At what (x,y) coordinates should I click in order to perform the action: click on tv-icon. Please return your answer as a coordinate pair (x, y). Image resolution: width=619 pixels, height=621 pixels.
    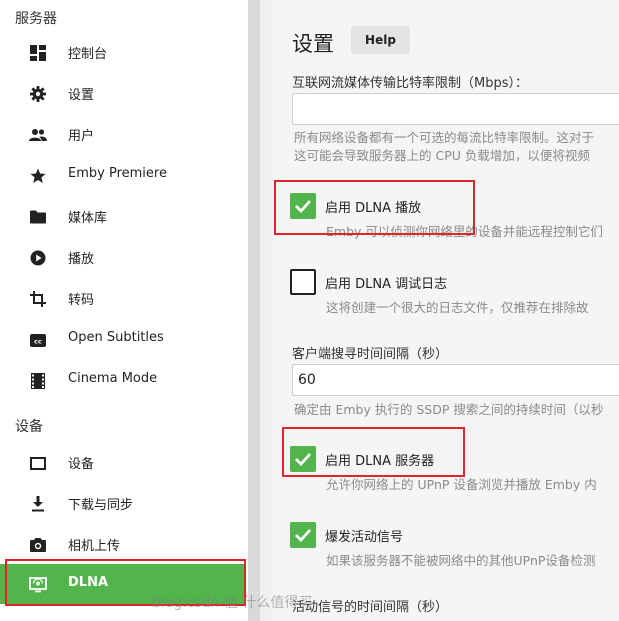
    Looking at the image, I should click on (38, 463).